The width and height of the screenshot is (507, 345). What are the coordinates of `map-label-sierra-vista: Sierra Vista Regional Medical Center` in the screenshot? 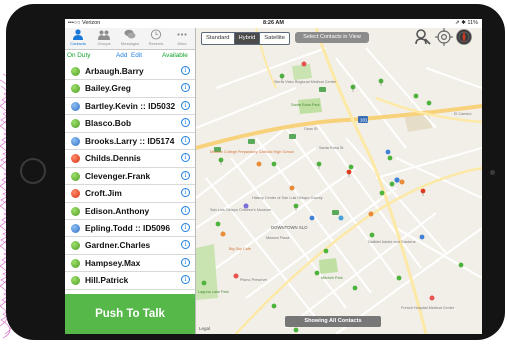 It's located at (305, 82).